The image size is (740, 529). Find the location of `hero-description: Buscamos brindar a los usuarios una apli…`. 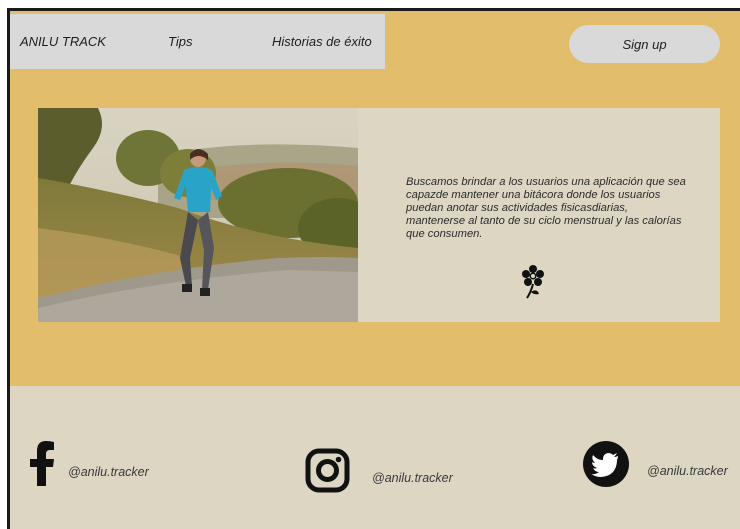

hero-description: Buscamos brindar a los usuarios una apli… is located at coordinates (546, 208).